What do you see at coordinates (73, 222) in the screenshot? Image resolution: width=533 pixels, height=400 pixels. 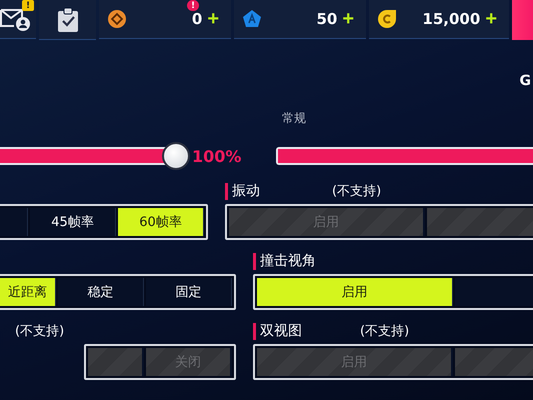 I see `option-button: 45帧率` at bounding box center [73, 222].